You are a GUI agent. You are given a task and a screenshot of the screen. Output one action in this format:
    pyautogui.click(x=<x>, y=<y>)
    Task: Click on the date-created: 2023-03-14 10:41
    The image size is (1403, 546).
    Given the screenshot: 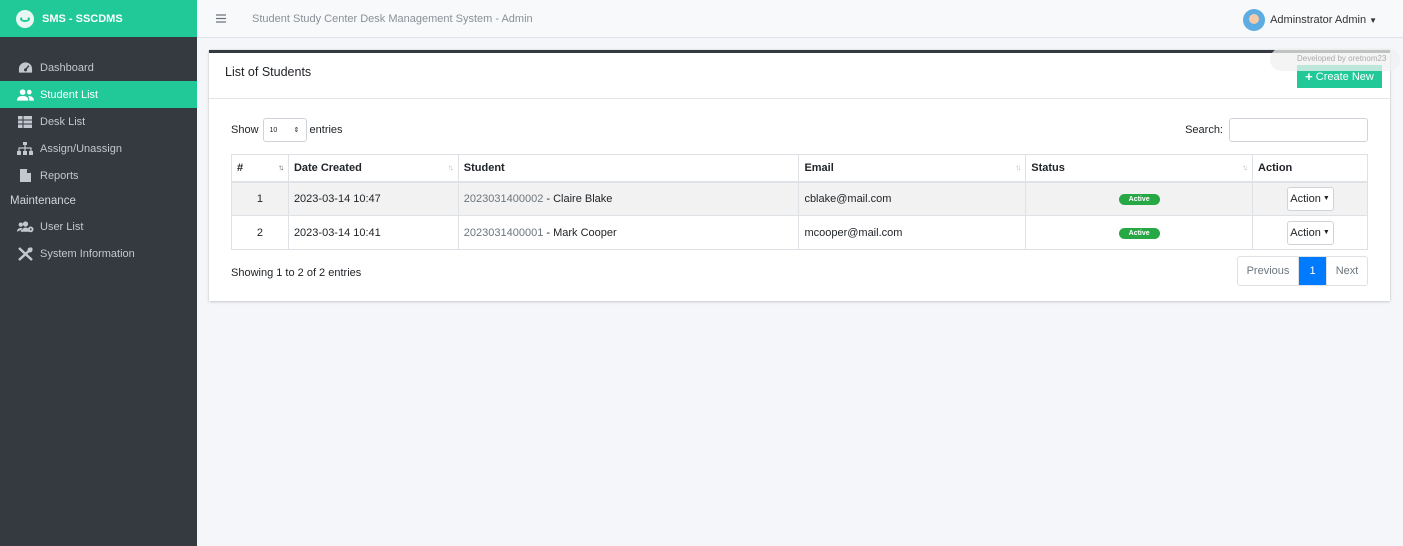 What is the action you would take?
    pyautogui.click(x=373, y=232)
    